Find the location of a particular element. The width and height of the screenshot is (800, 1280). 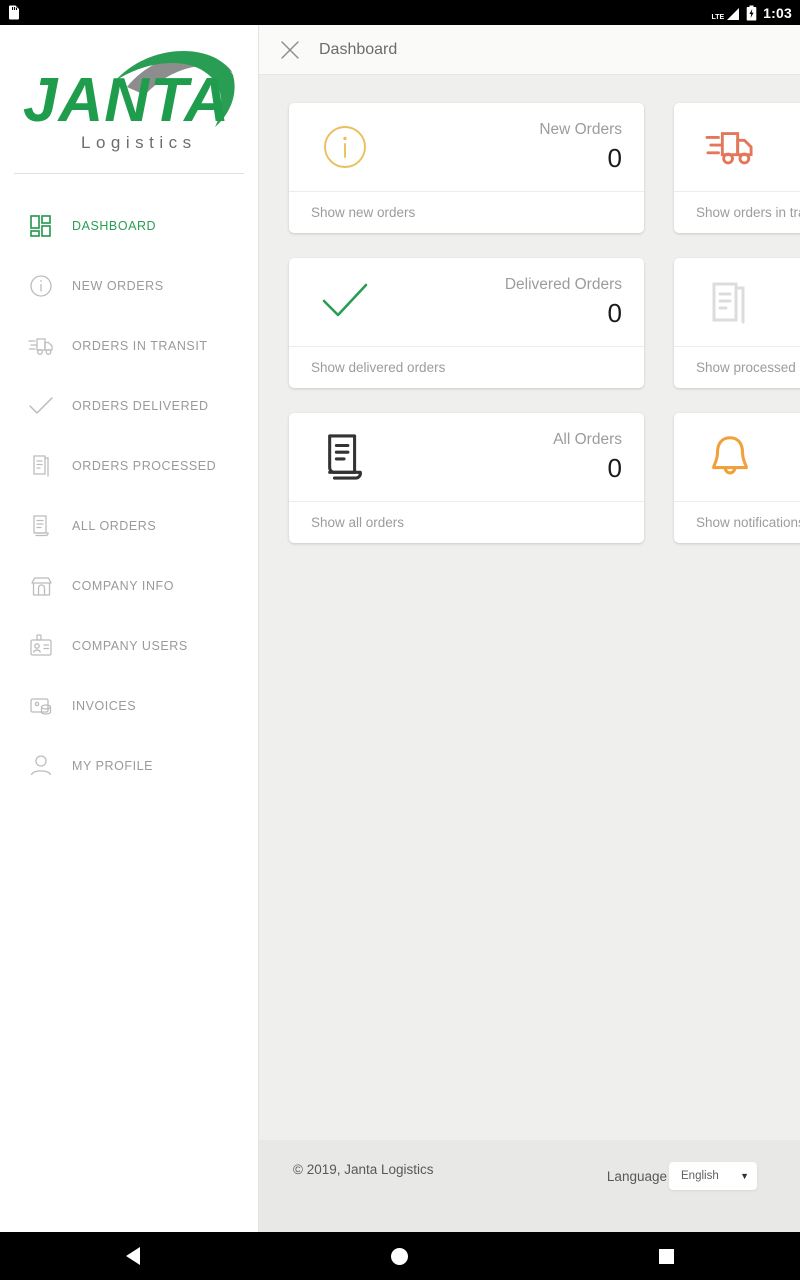

sidebar-item-orders-processed: ORDERS PROCESSED is located at coordinates (129, 466).